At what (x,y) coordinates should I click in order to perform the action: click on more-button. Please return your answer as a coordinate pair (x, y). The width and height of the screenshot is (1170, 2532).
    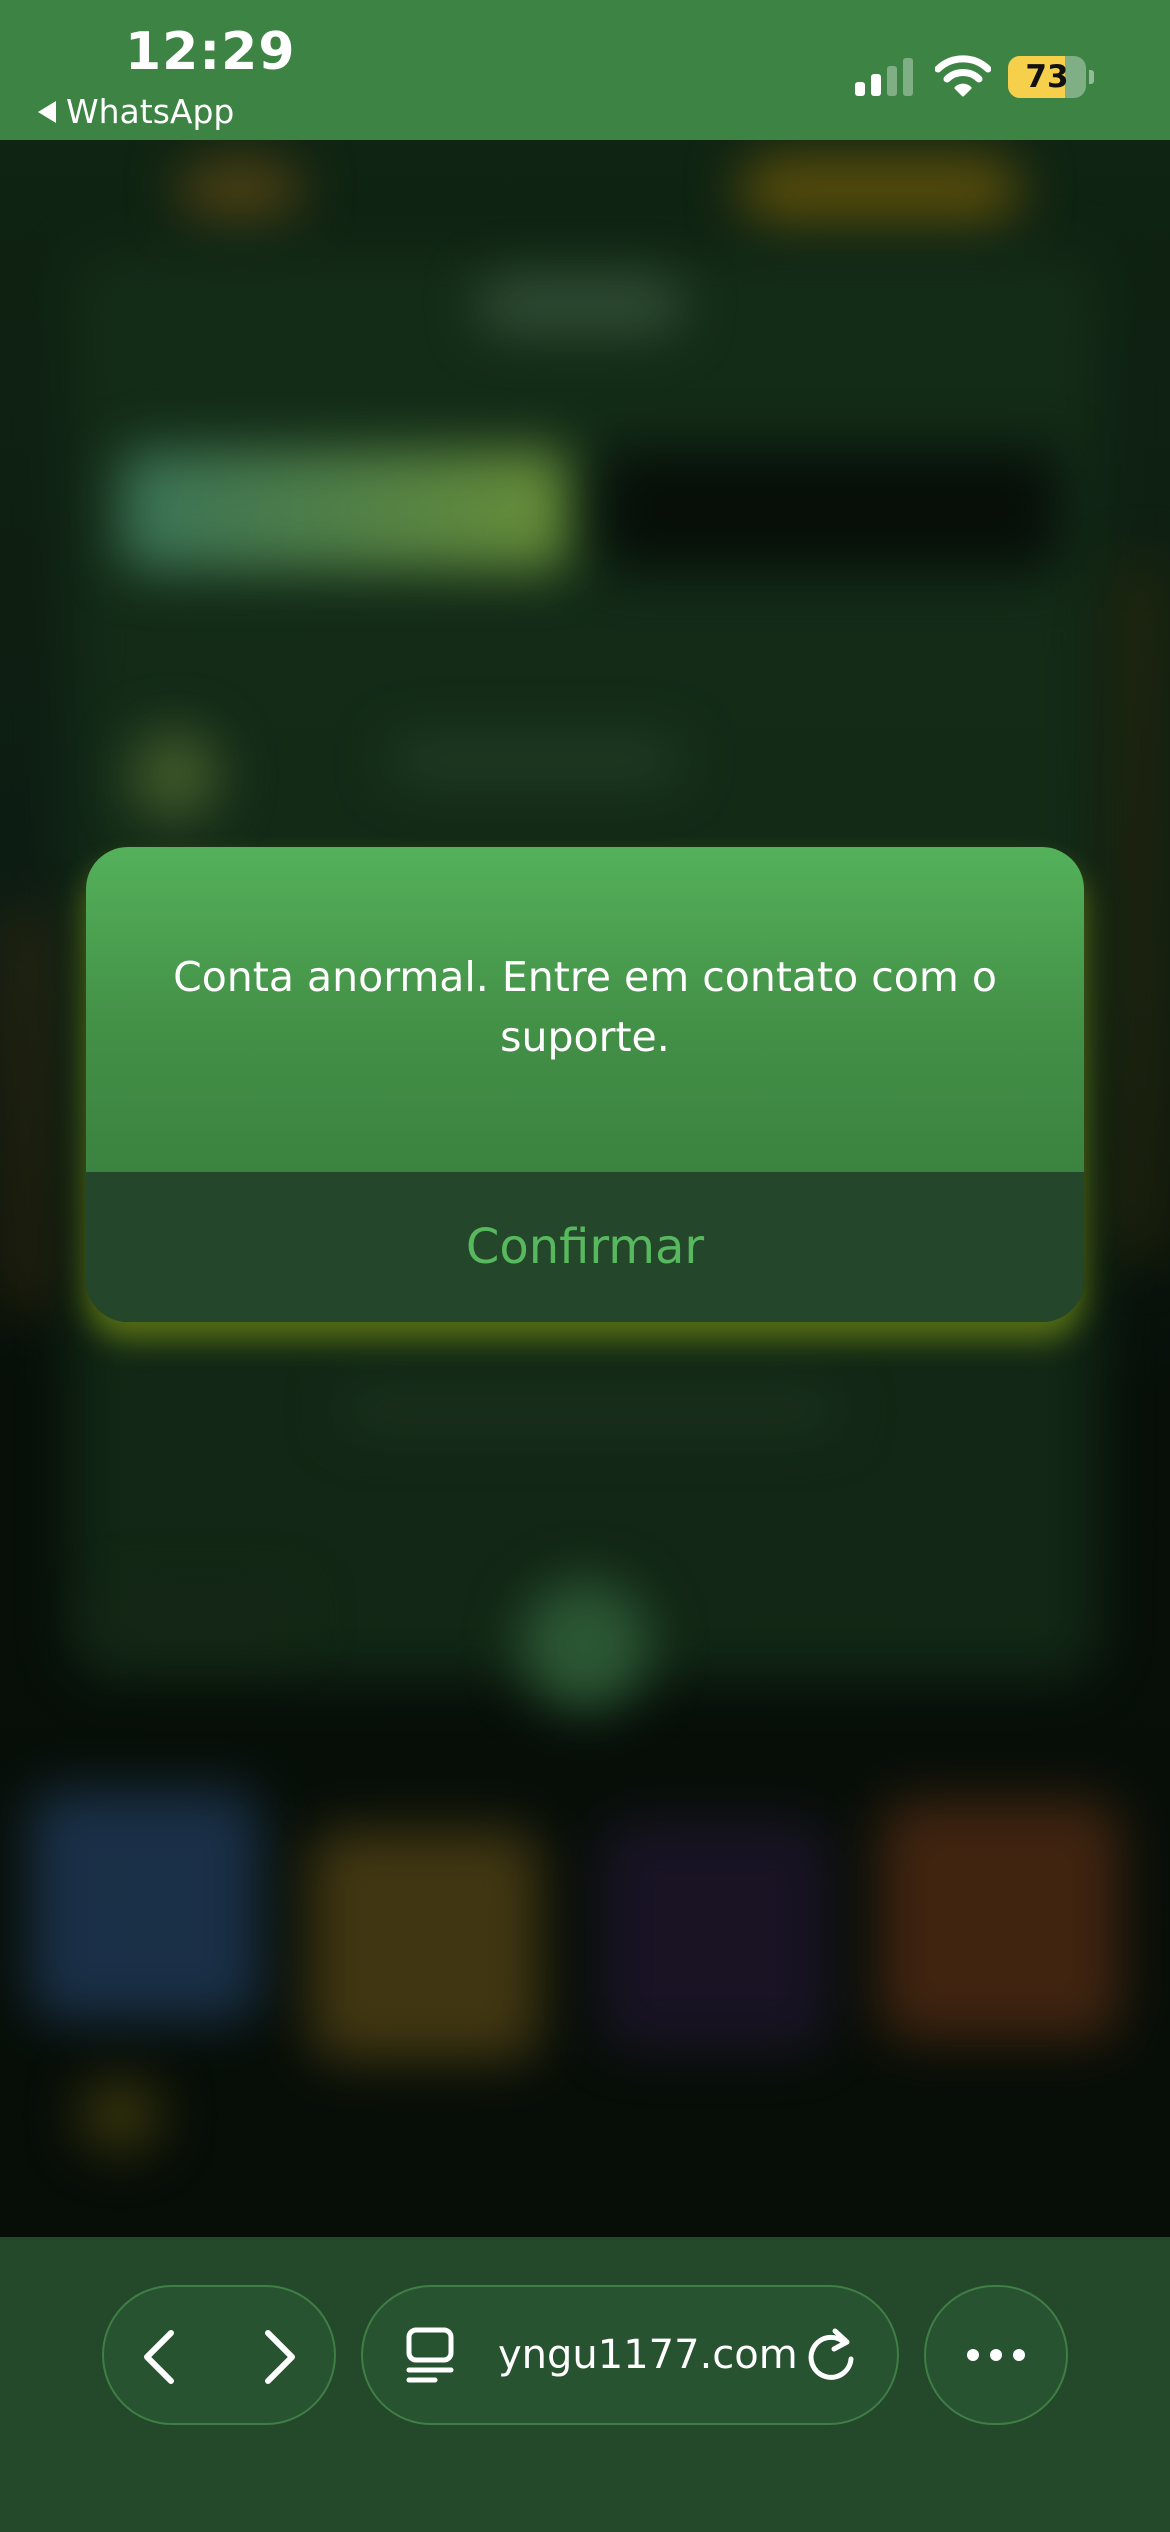
    Looking at the image, I should click on (996, 2355).